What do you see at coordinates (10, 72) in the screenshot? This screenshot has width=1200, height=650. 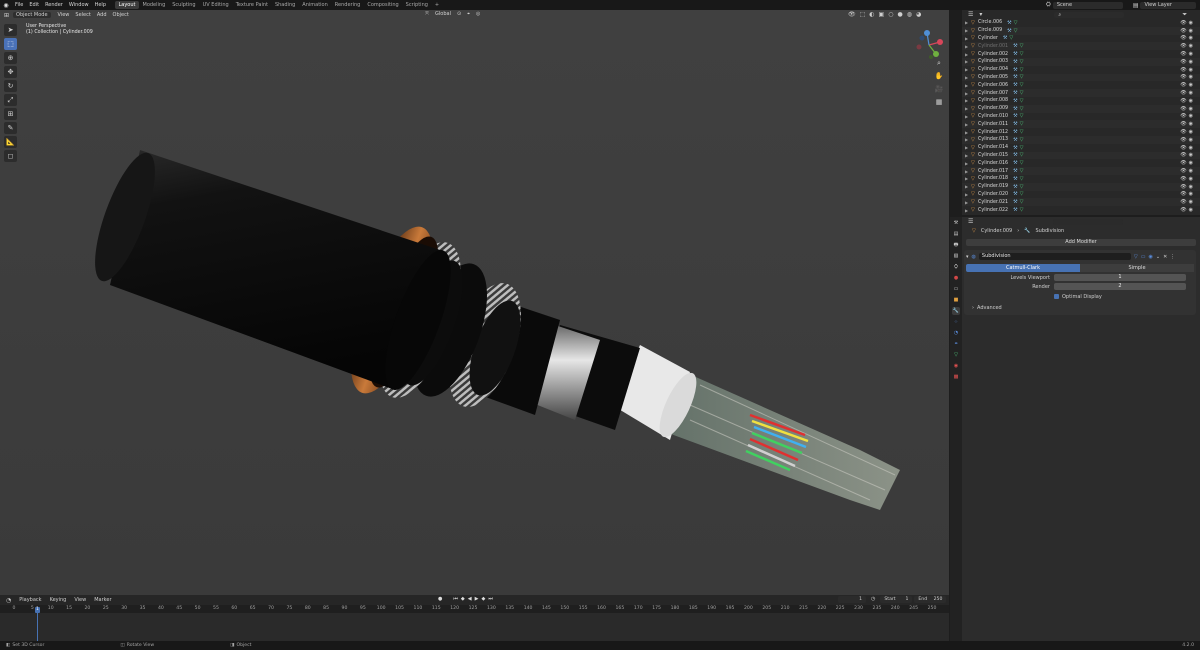 I see `move-tool-icon: ✥` at bounding box center [10, 72].